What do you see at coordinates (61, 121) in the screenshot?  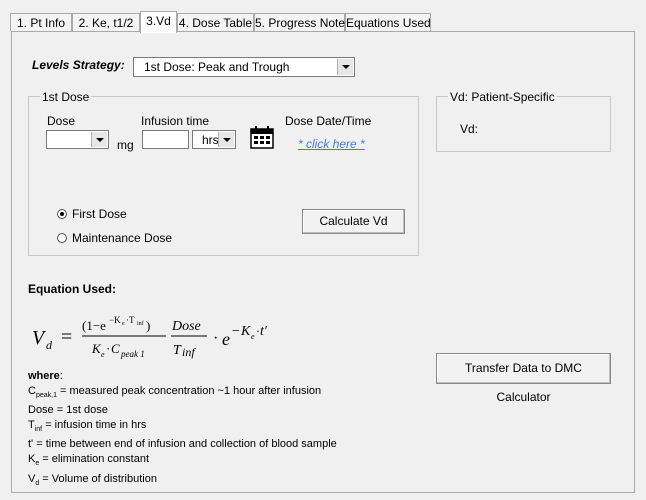 I see `dose-label: Dose` at bounding box center [61, 121].